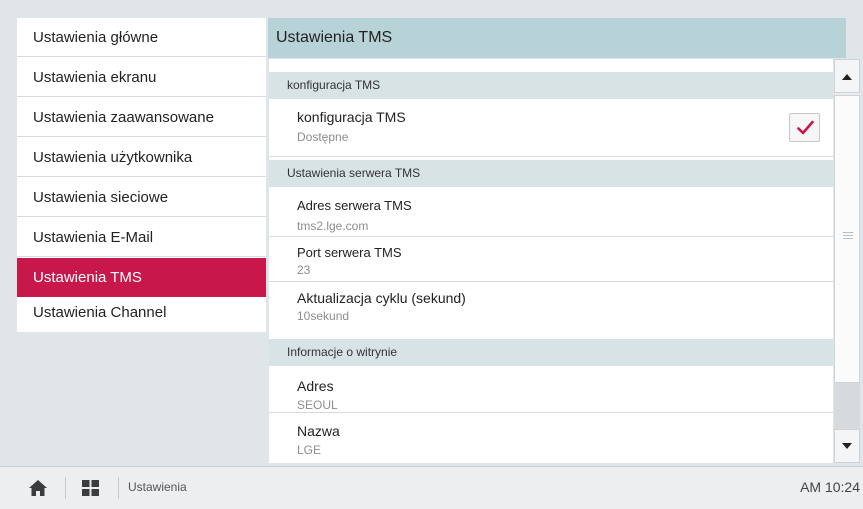 This screenshot has height=509, width=863. Describe the element at coordinates (141, 312) in the screenshot. I see `menu-item-channel-settings: Ustawienia Channel` at that location.